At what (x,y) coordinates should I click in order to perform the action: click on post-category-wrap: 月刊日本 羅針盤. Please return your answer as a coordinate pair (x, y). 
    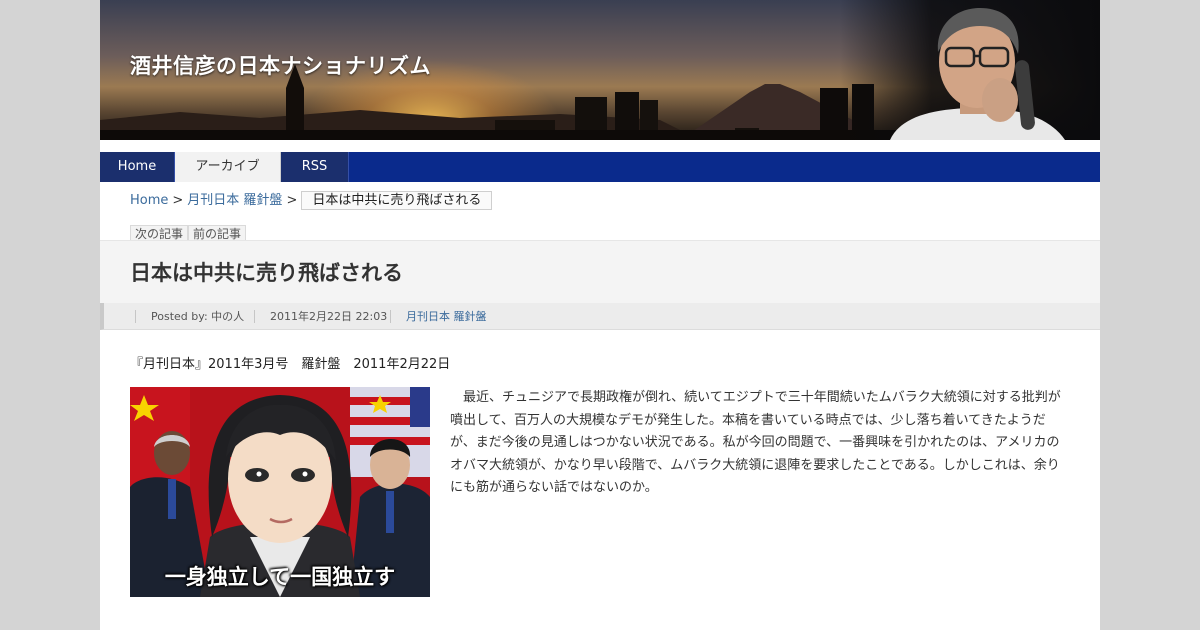
    Looking at the image, I should click on (446, 316).